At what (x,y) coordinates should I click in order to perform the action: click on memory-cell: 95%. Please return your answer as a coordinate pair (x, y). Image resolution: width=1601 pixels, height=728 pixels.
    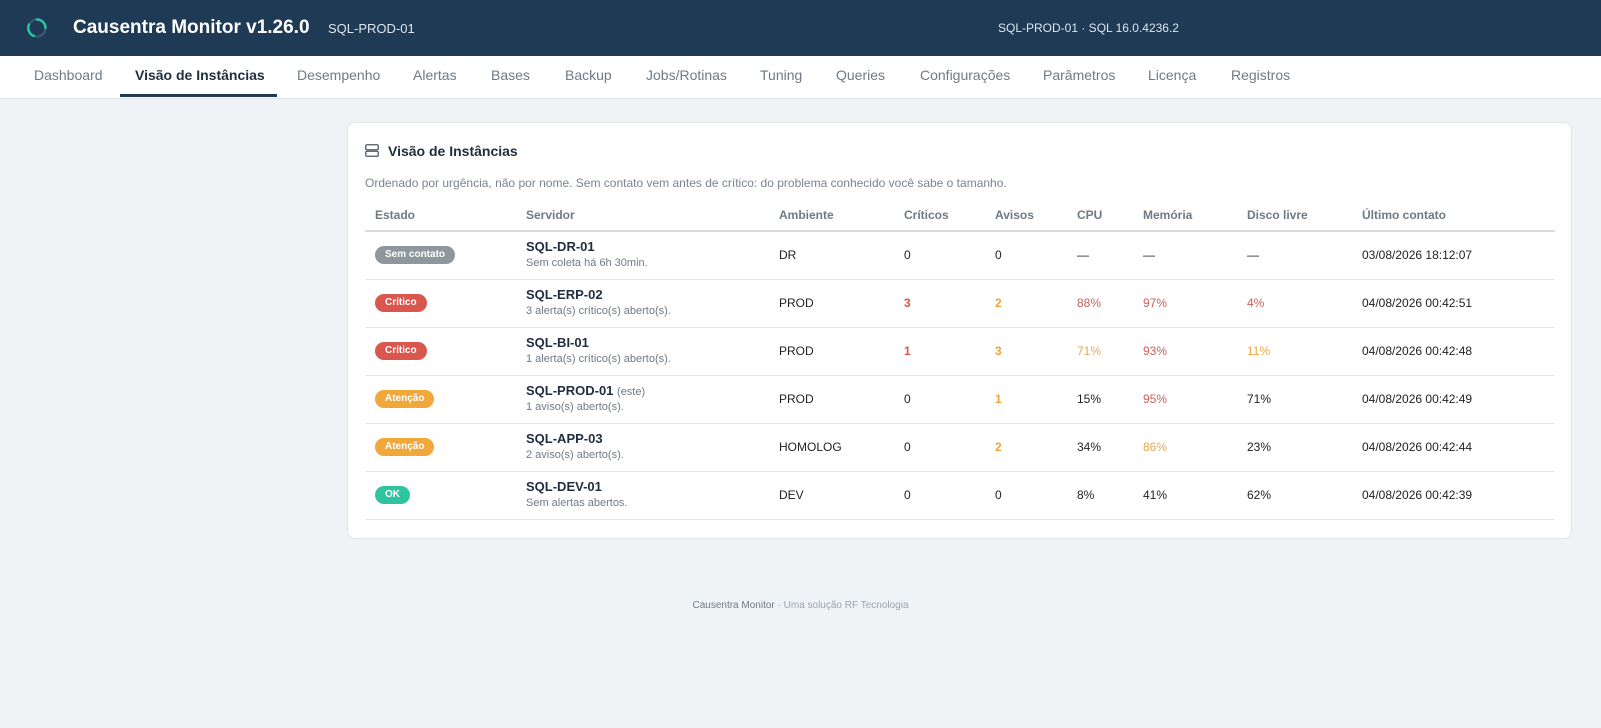
    Looking at the image, I should click on (1185, 399).